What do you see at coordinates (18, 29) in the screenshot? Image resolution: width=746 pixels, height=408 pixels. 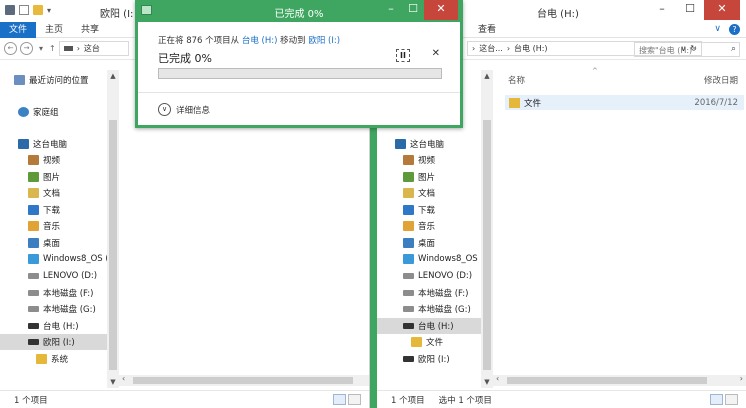 I see `tab-file: 文件` at bounding box center [18, 29].